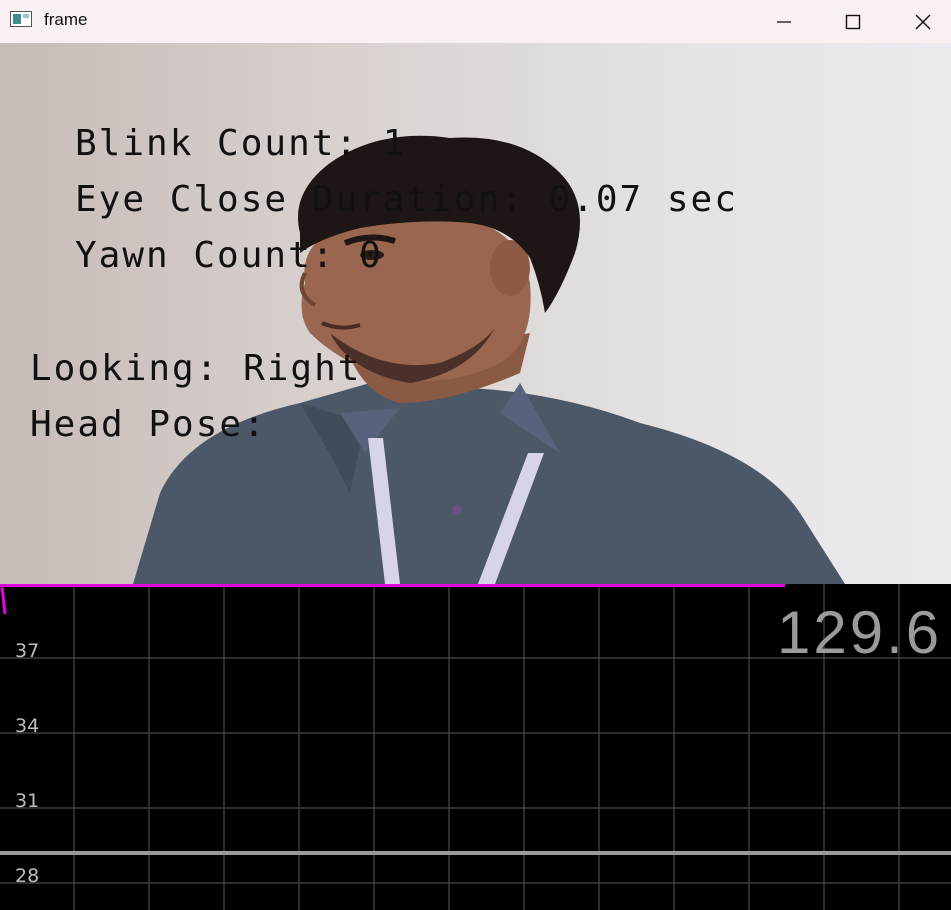  What do you see at coordinates (21, 19) in the screenshot?
I see `app-icon` at bounding box center [21, 19].